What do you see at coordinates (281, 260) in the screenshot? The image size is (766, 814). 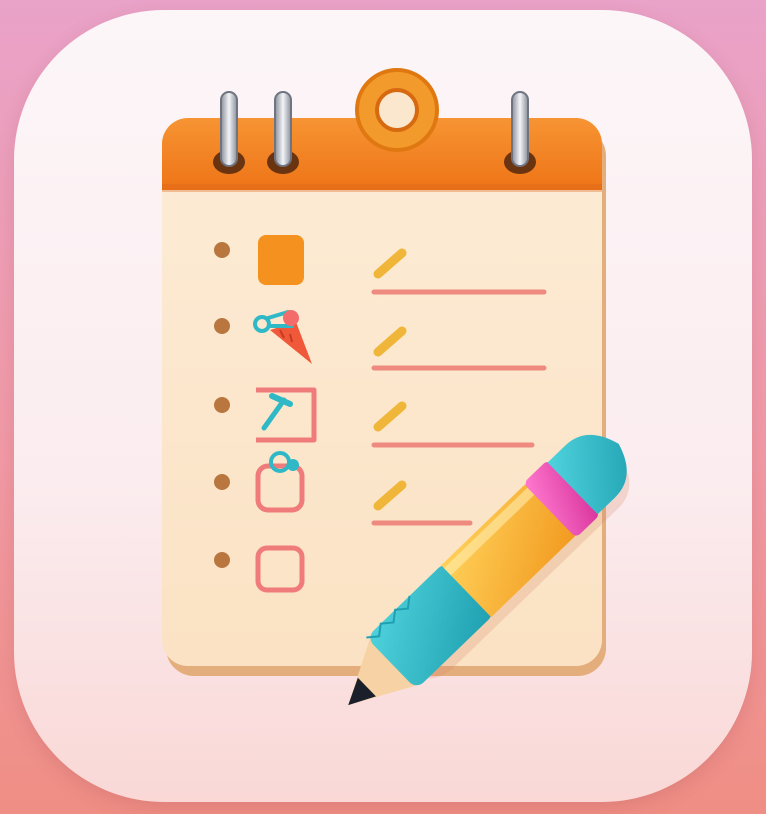 I see `checkbox-filled` at bounding box center [281, 260].